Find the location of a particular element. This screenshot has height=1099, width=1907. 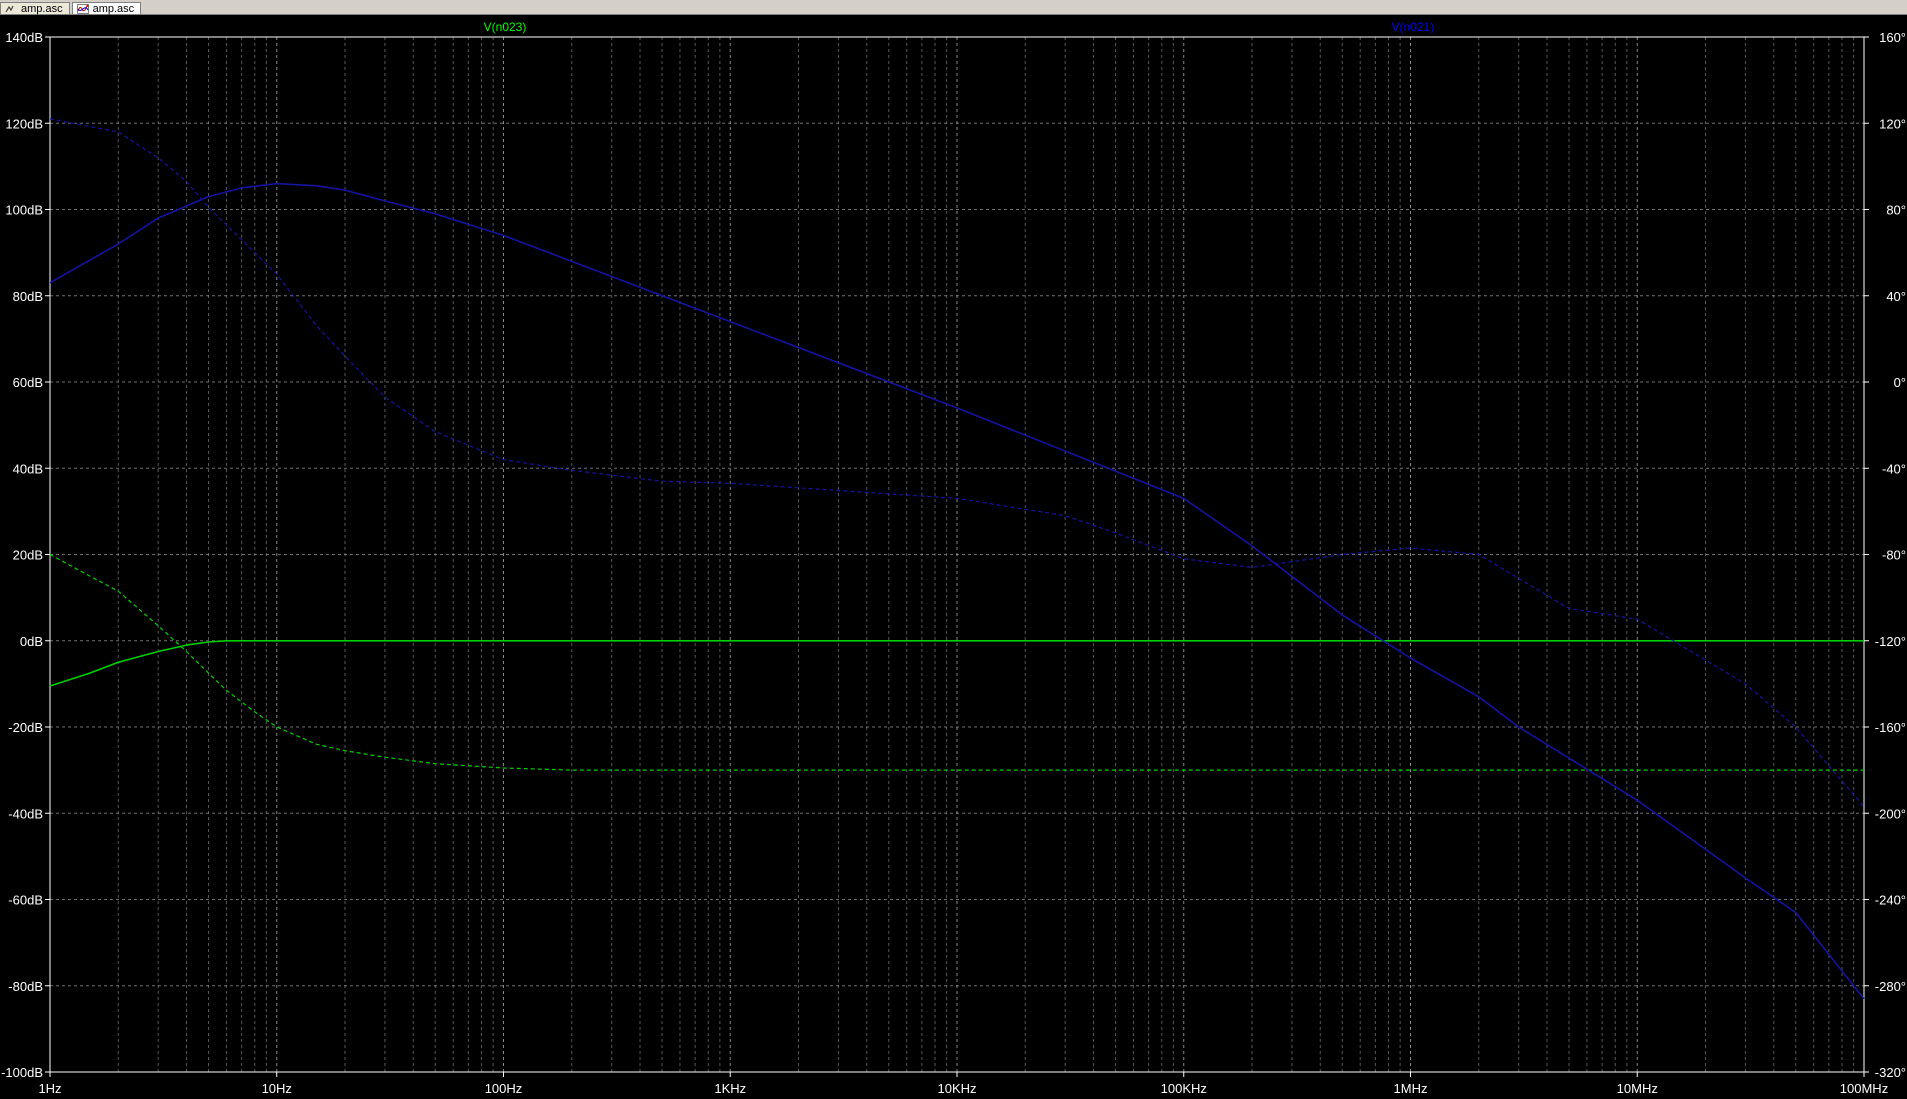

right-tick-label: -40° is located at coordinates (1894, 468).